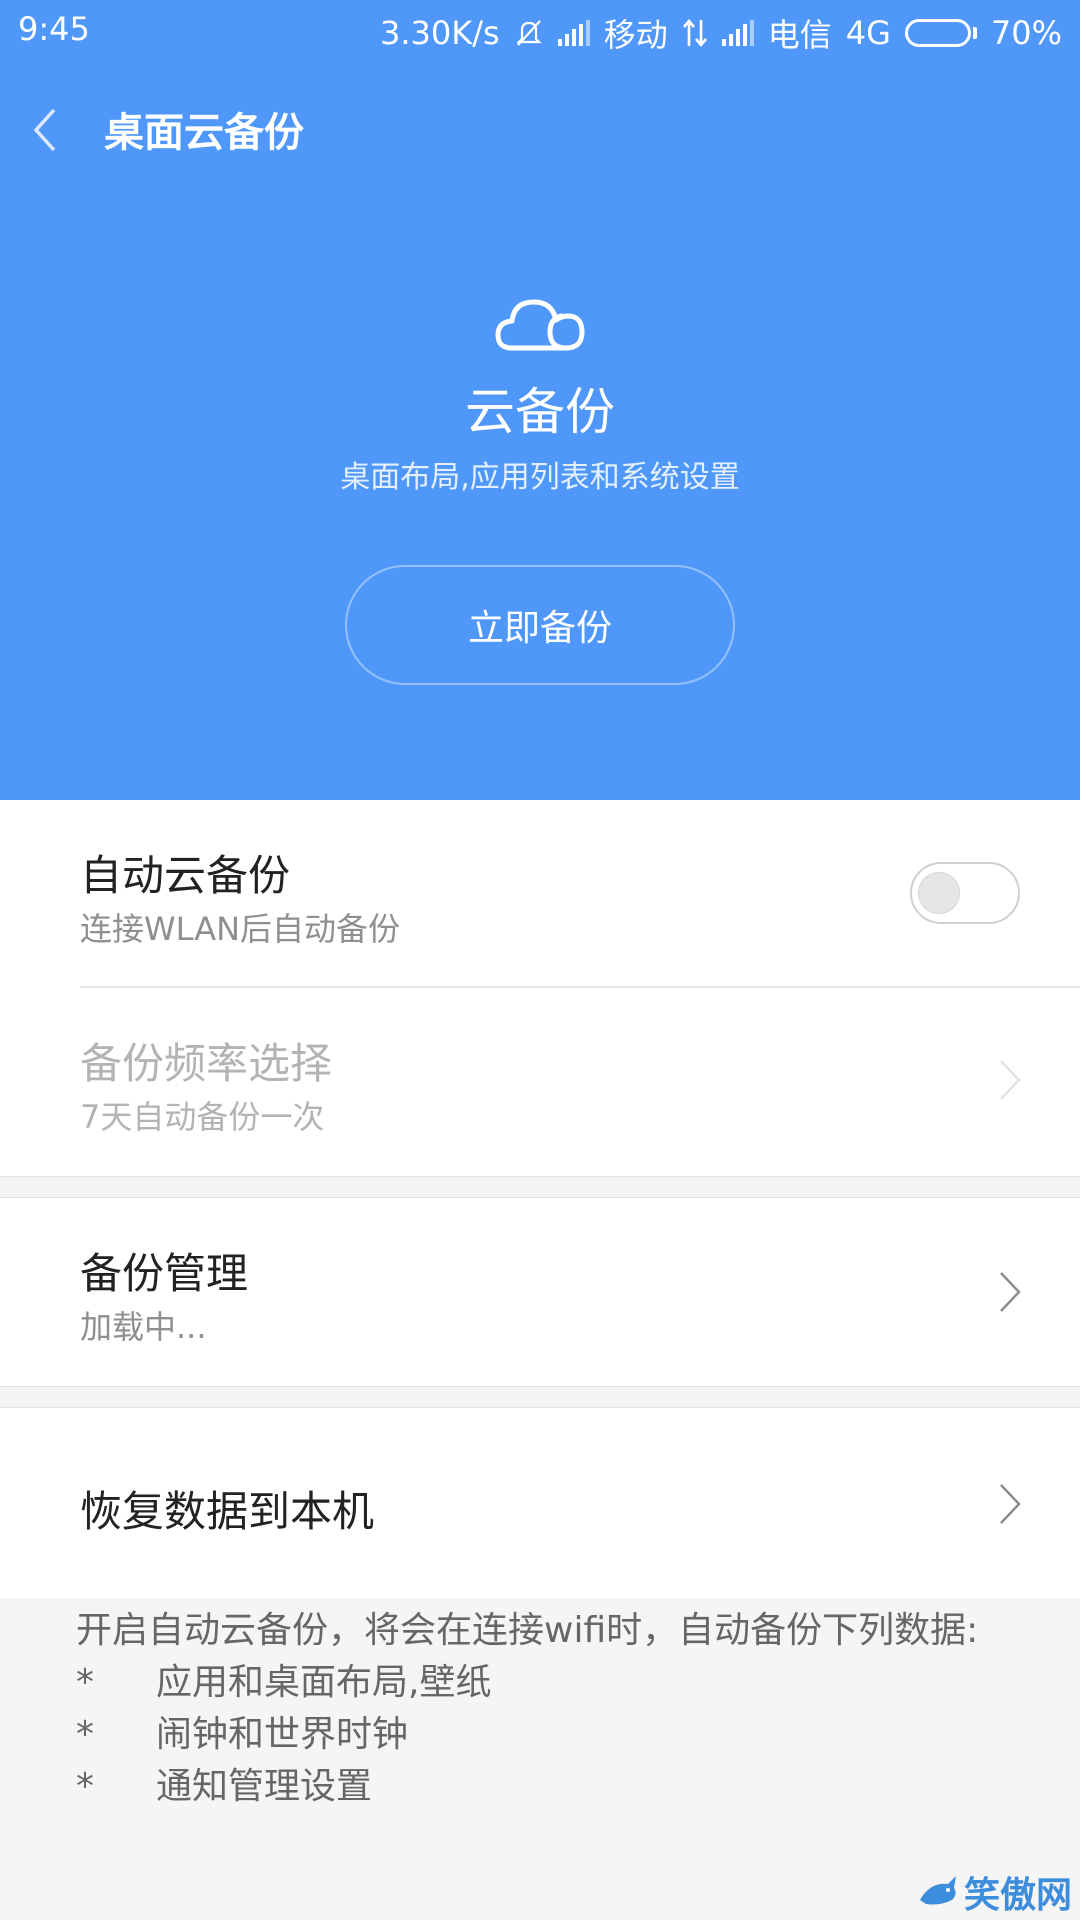 The width and height of the screenshot is (1080, 1920). I want to click on network-type: 4G, so click(868, 33).